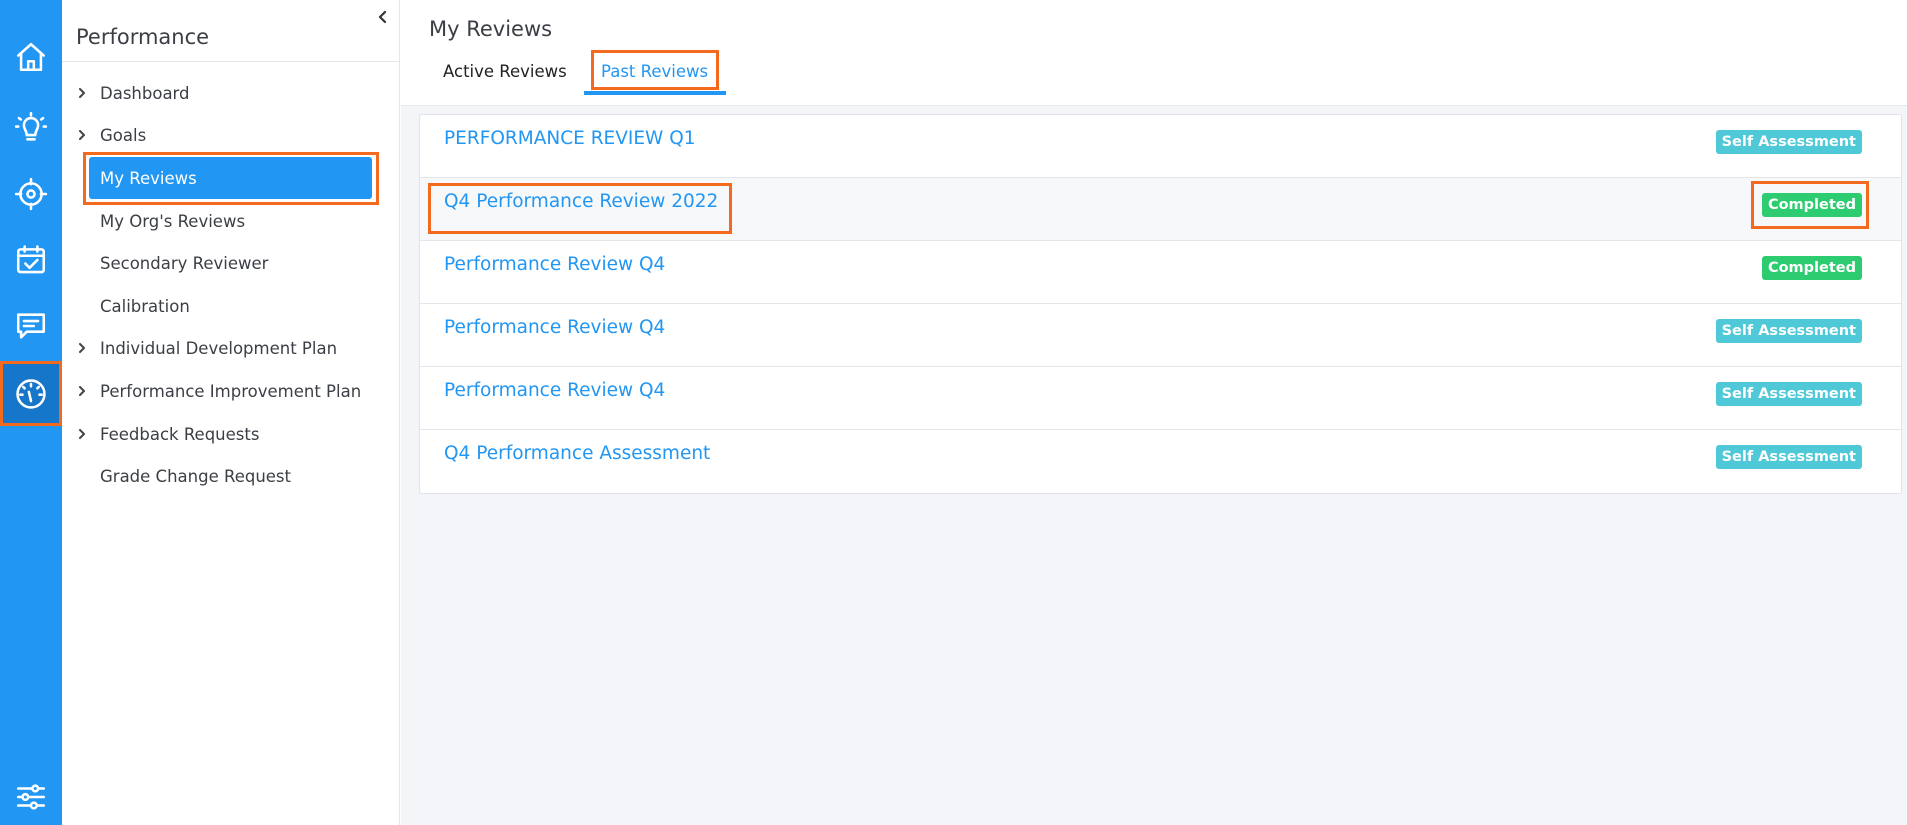 Image resolution: width=1907 pixels, height=825 pixels. What do you see at coordinates (195, 476) in the screenshot?
I see `sidebar-item-label: Grade Change Request` at bounding box center [195, 476].